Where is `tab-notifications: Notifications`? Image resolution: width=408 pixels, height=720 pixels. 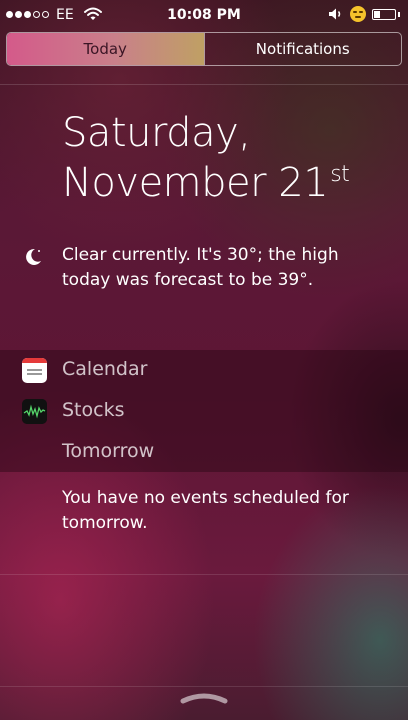
tab-notifications: Notifications is located at coordinates (302, 49).